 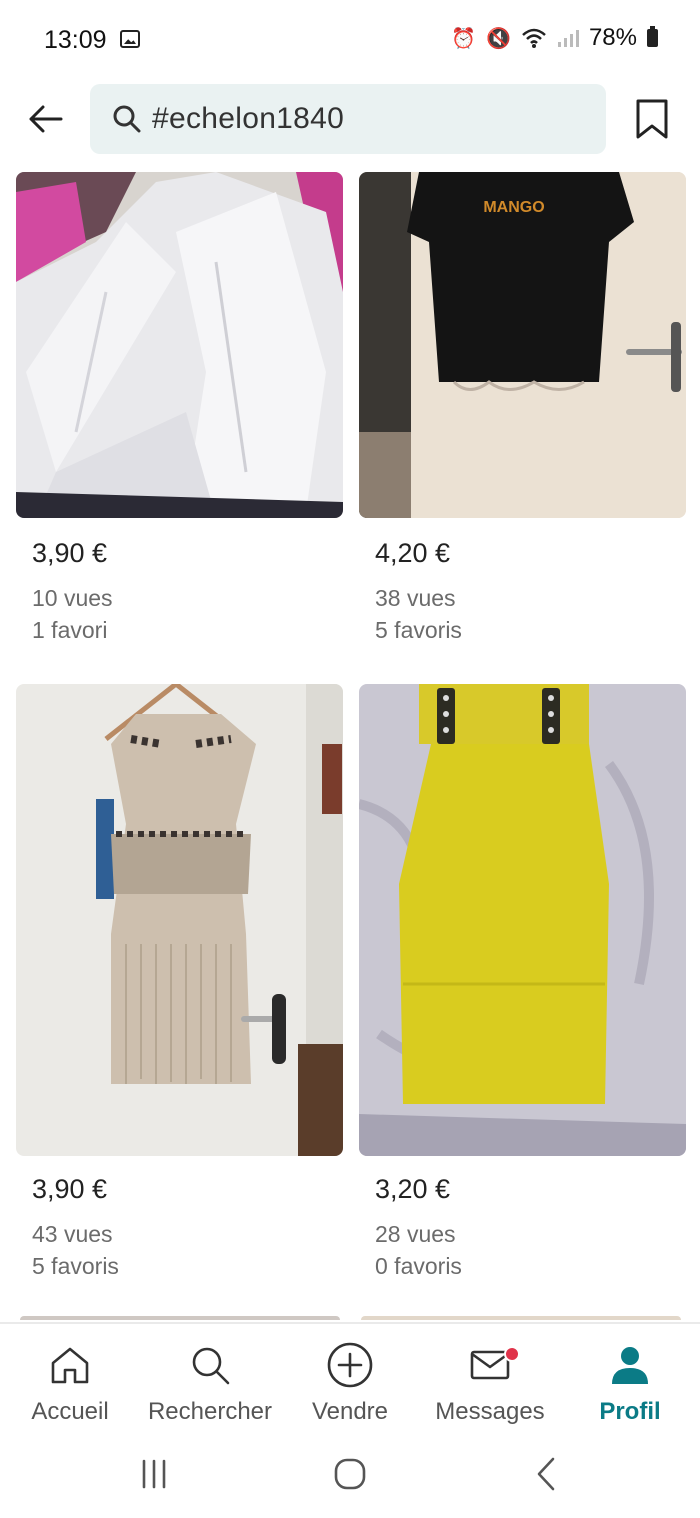 What do you see at coordinates (630, 1365) in the screenshot?
I see `profile-icon` at bounding box center [630, 1365].